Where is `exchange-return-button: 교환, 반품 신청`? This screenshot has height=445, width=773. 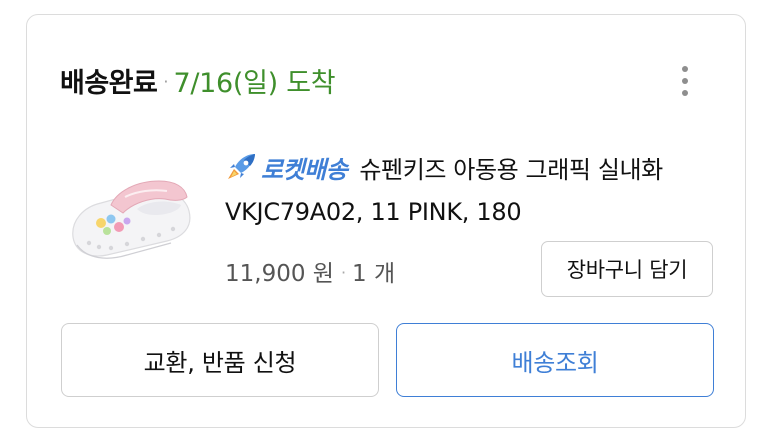
exchange-return-button: 교환, 반품 신청 is located at coordinates (220, 360).